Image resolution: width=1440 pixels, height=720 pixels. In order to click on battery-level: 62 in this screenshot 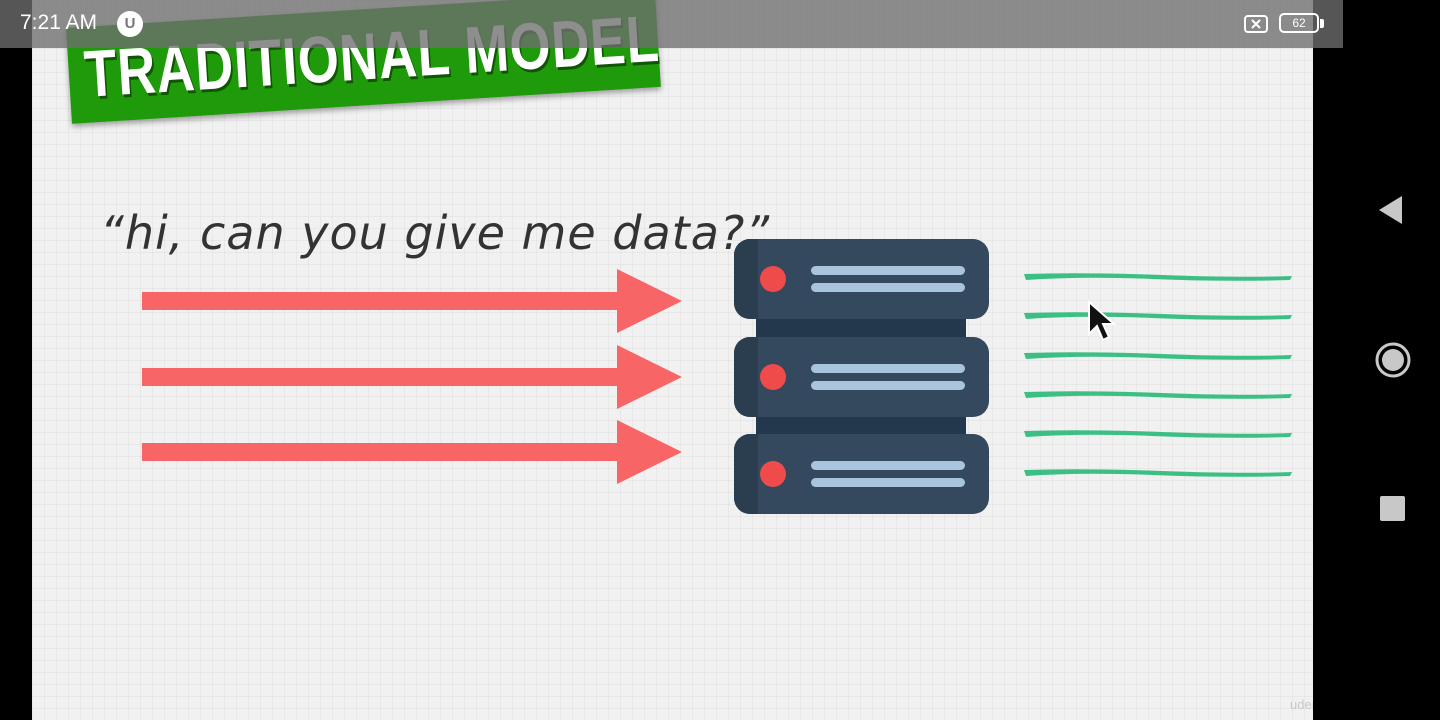, I will do `click(1299, 23)`.